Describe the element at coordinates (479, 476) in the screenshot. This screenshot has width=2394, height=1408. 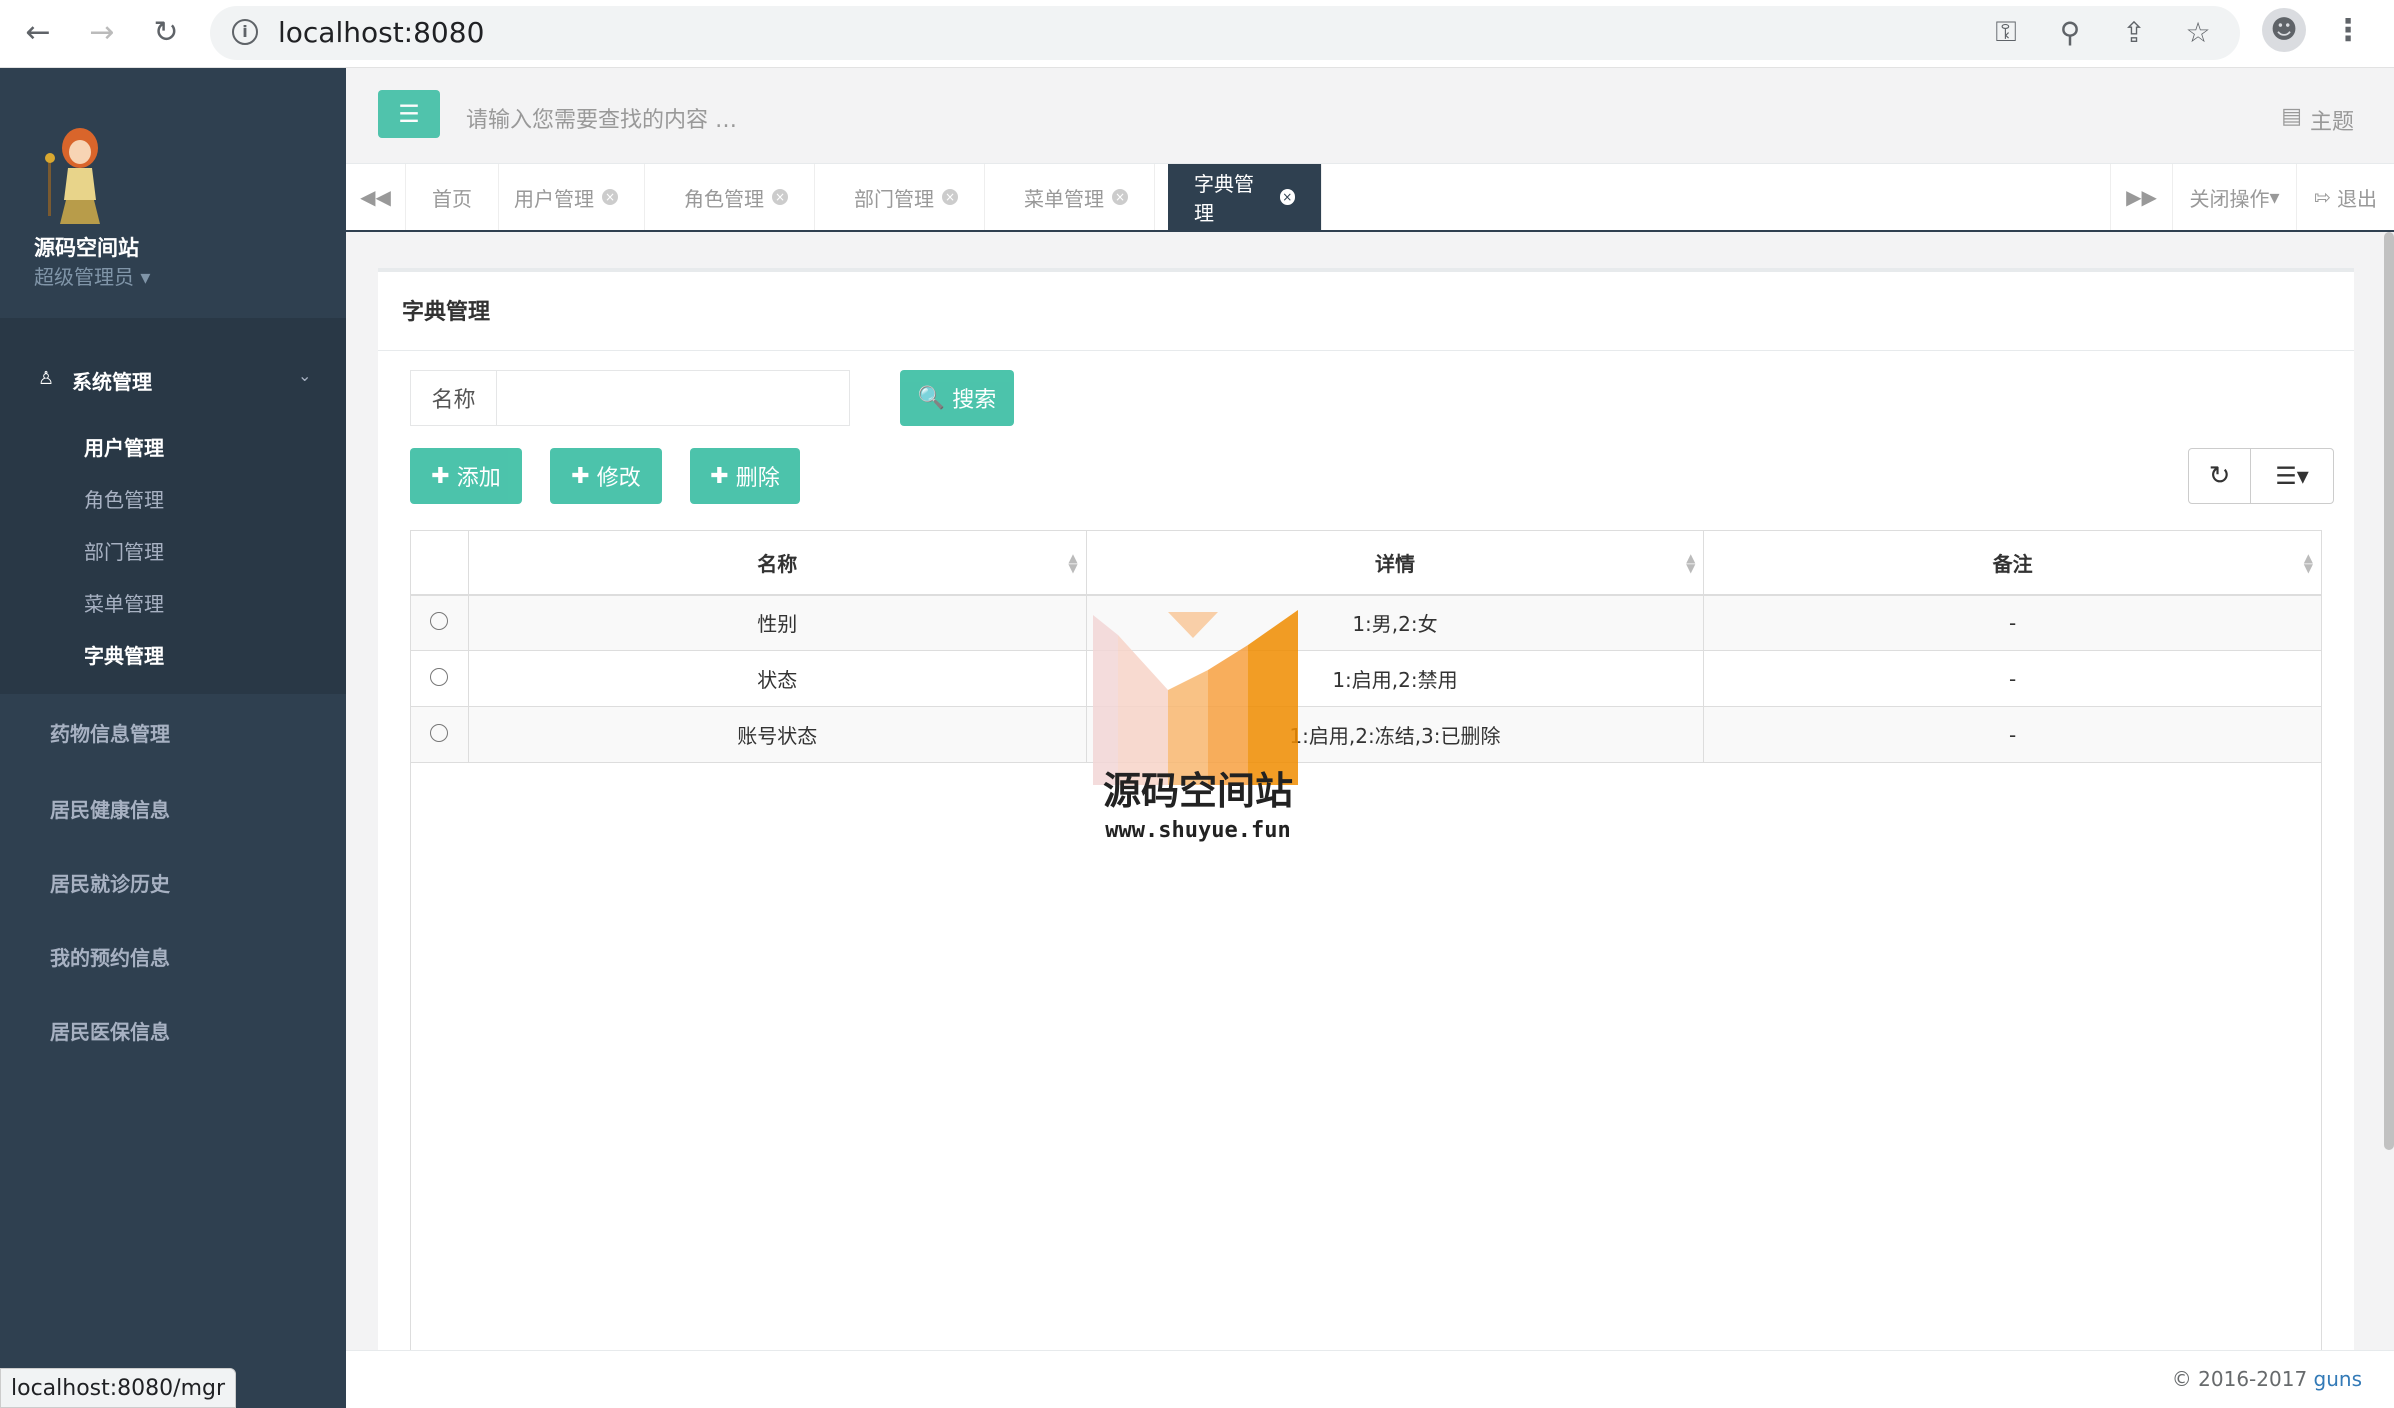
I see `add-button-label: 添加` at that location.